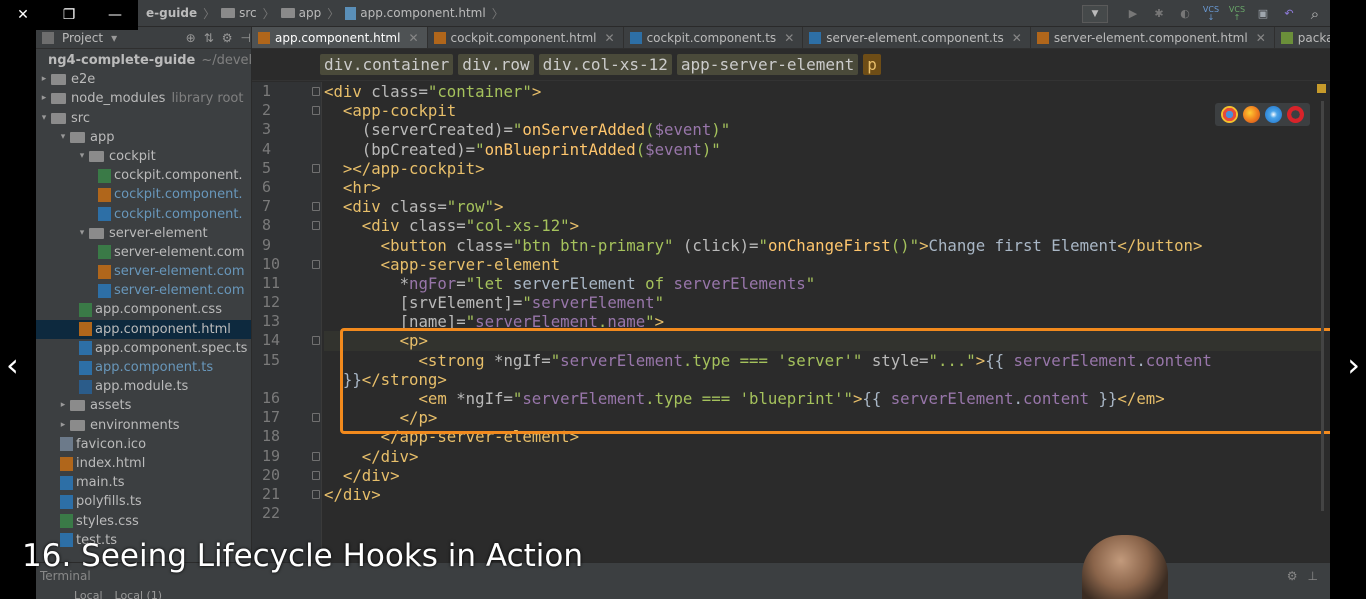  I want to click on restore-icon: ❐, so click(69, 15).